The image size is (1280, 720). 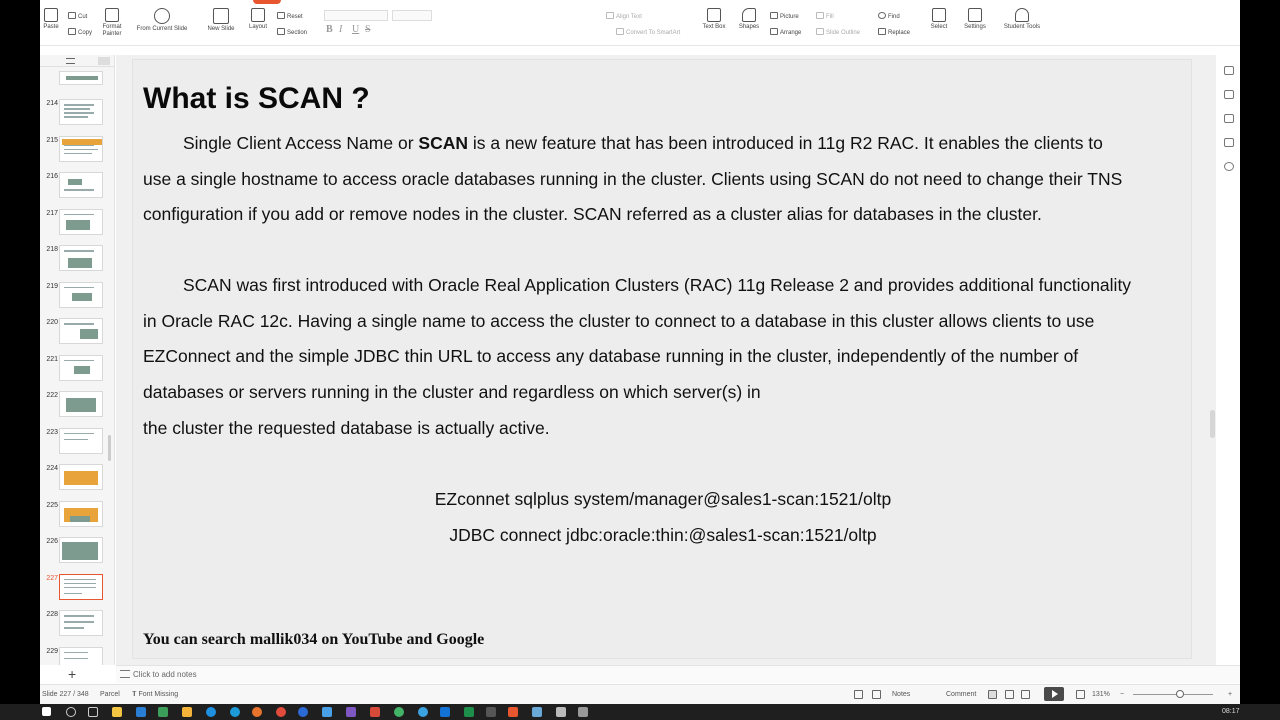 I want to click on convert-smartart-button: Convert To SmartArt, so click(x=648, y=32).